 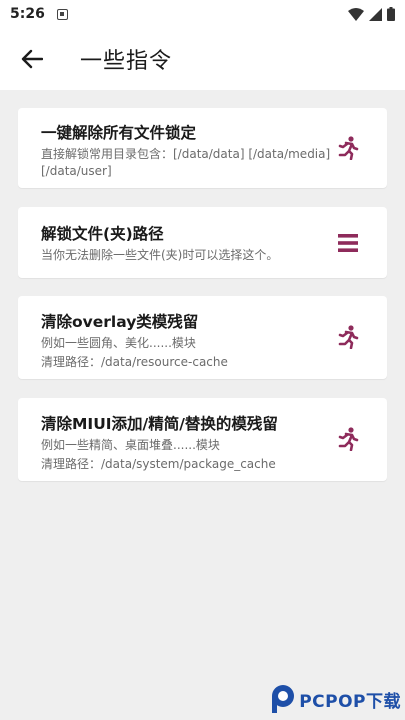 I want to click on command-card-title: 清除MIUI添加/精简/替换的模残留, so click(x=159, y=424).